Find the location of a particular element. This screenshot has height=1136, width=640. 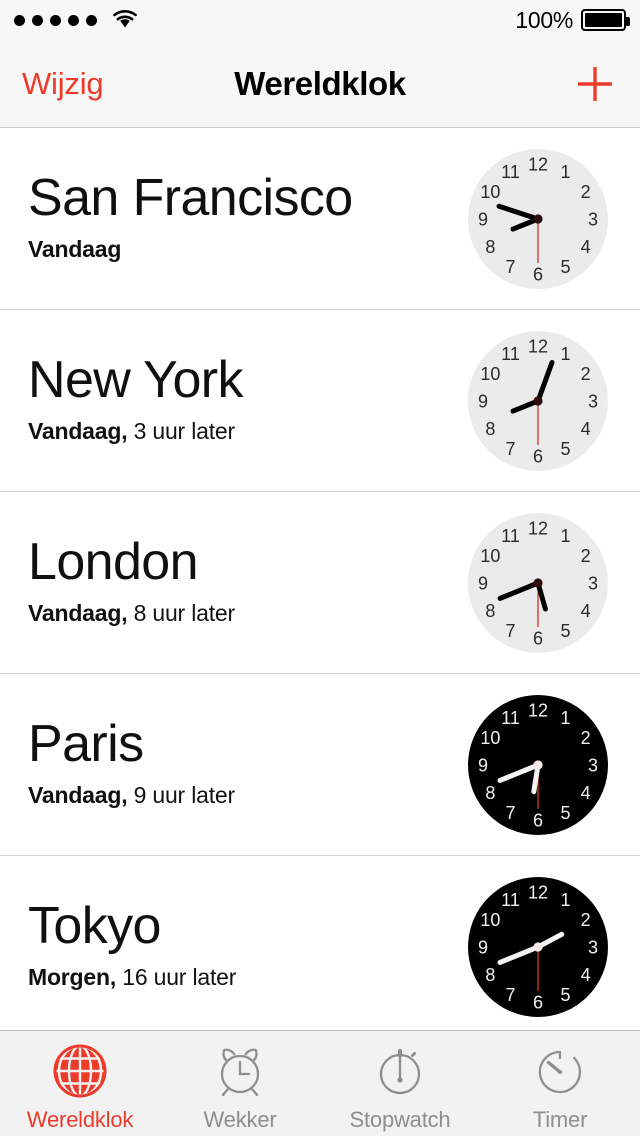

offset-label: 3 uur later is located at coordinates (181, 431).